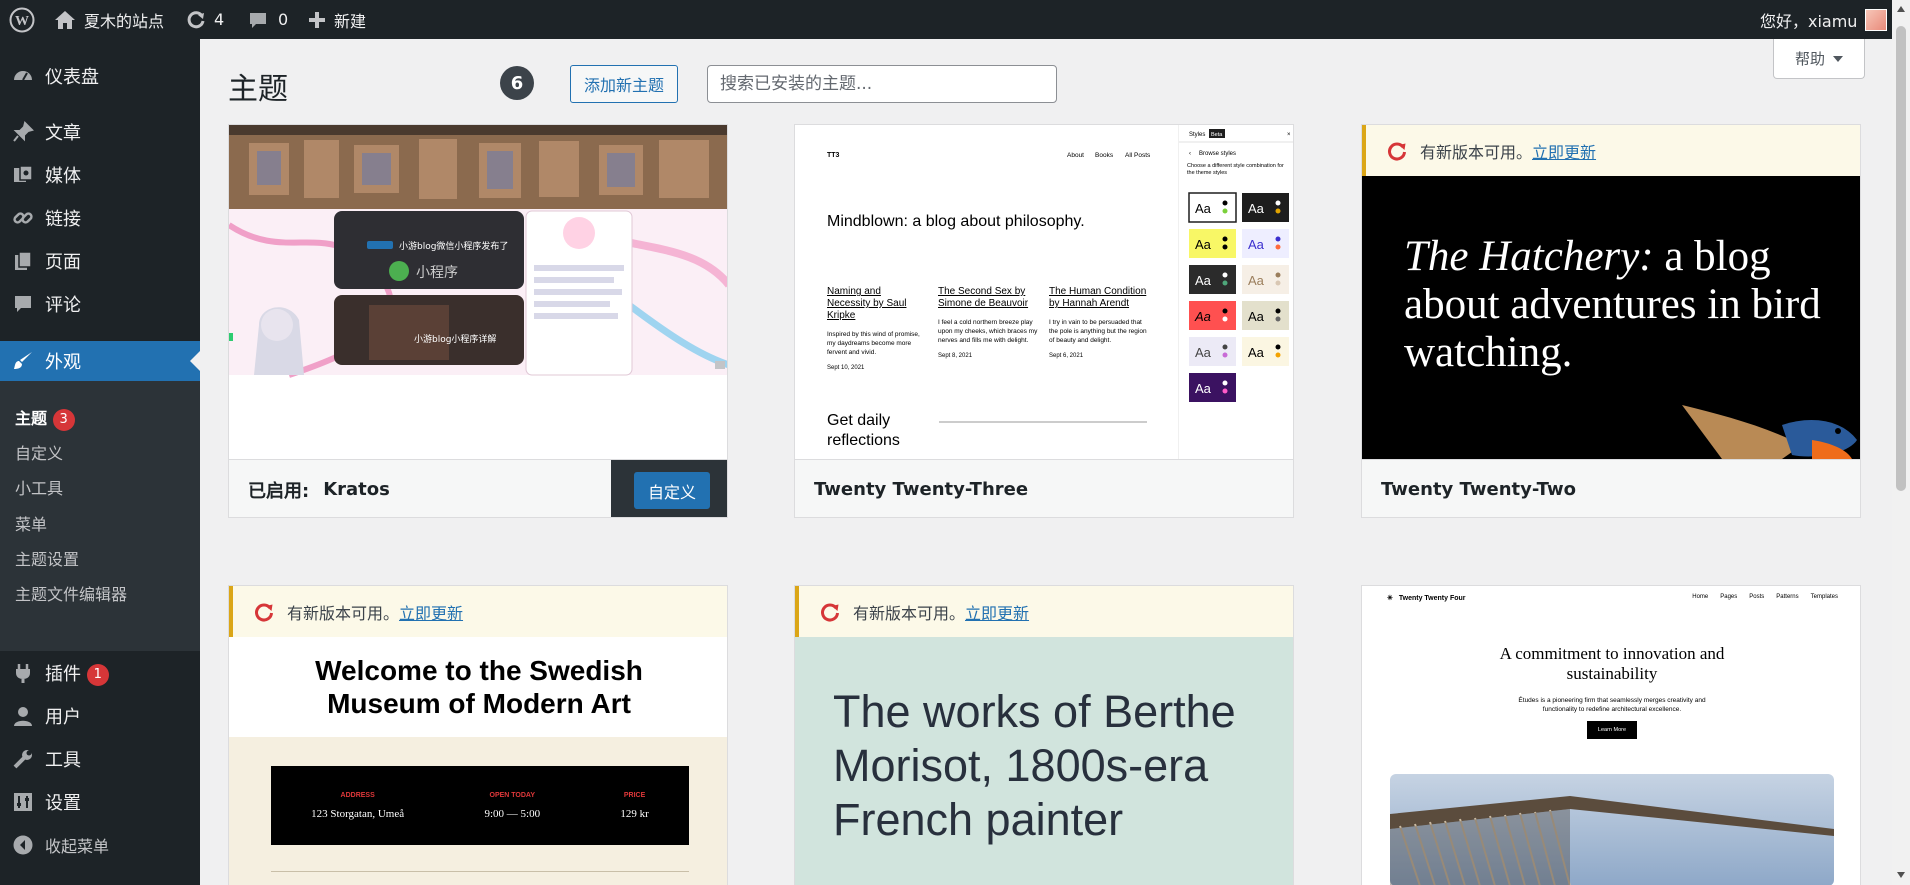 This screenshot has height=885, width=1910. I want to click on submenu-themes: 主题 3, so click(45, 418).